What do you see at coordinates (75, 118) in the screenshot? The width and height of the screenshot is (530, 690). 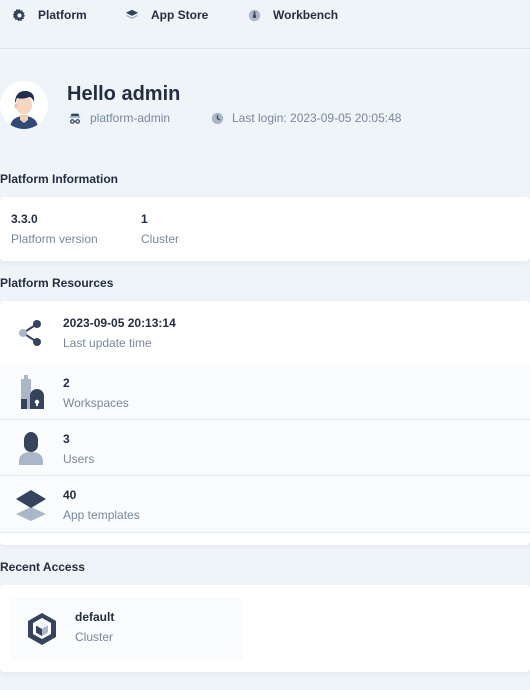 I see `user-role-icon` at bounding box center [75, 118].